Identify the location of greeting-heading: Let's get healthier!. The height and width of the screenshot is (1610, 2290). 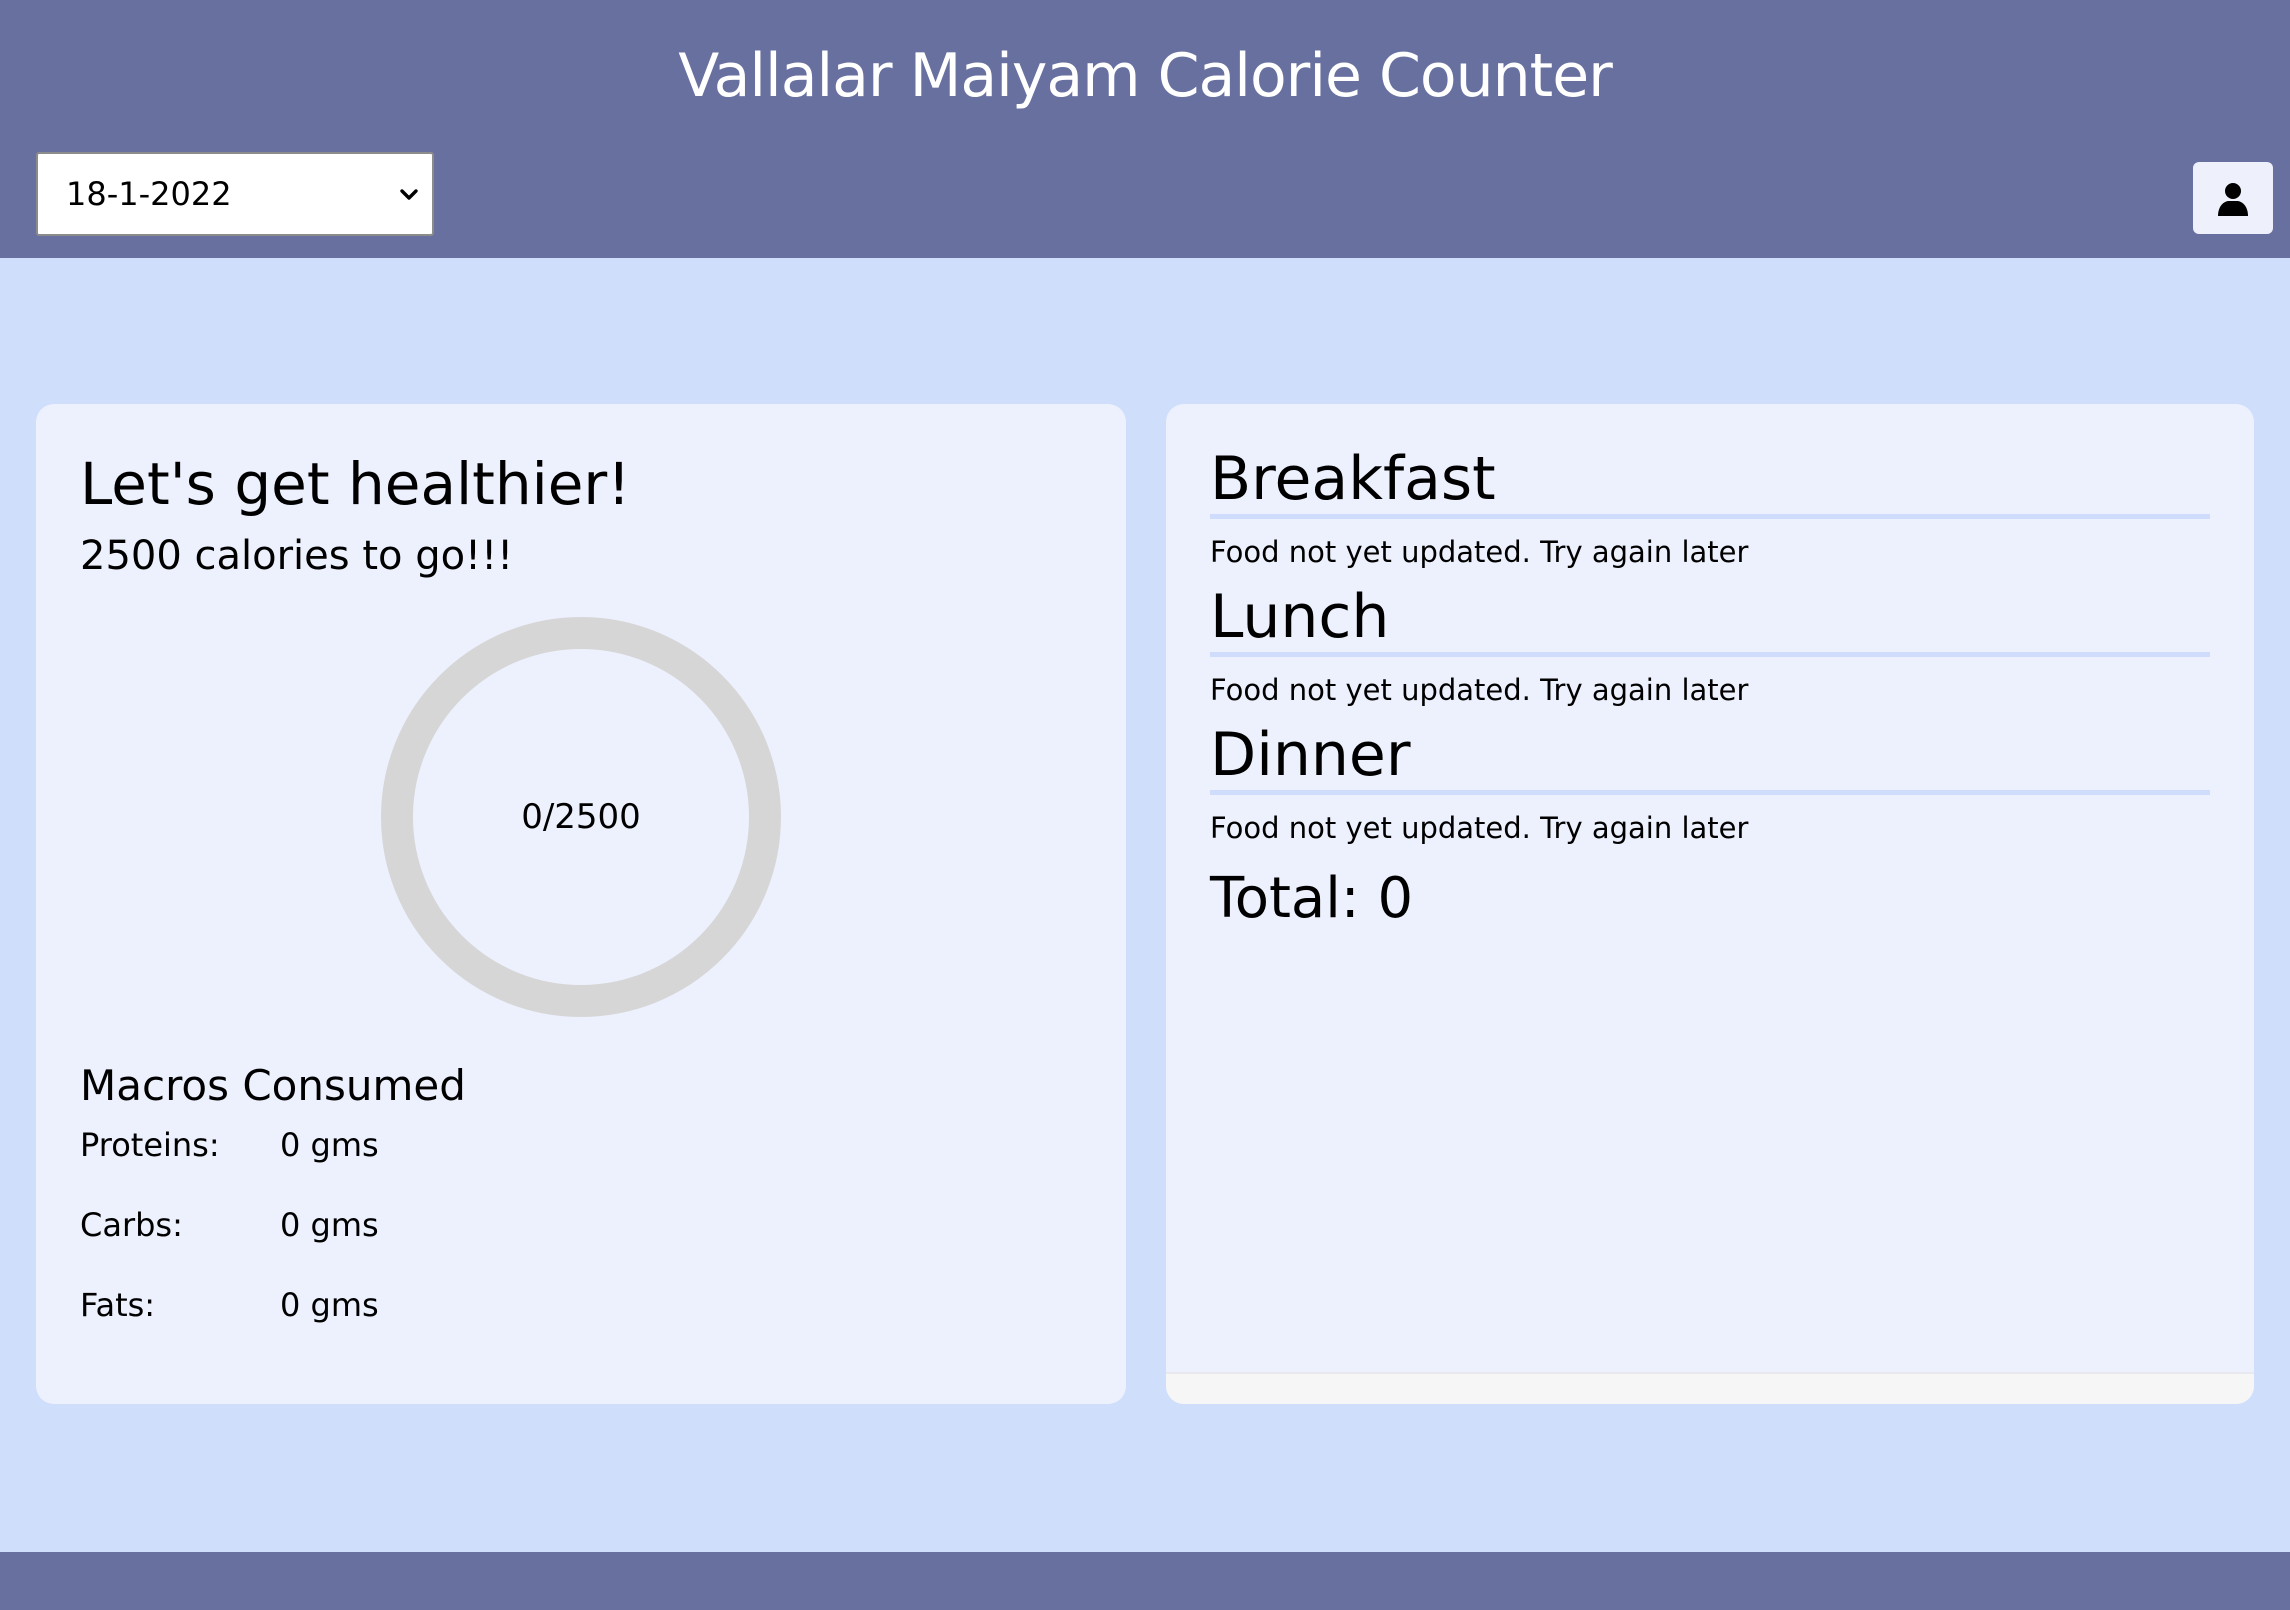
(355, 484).